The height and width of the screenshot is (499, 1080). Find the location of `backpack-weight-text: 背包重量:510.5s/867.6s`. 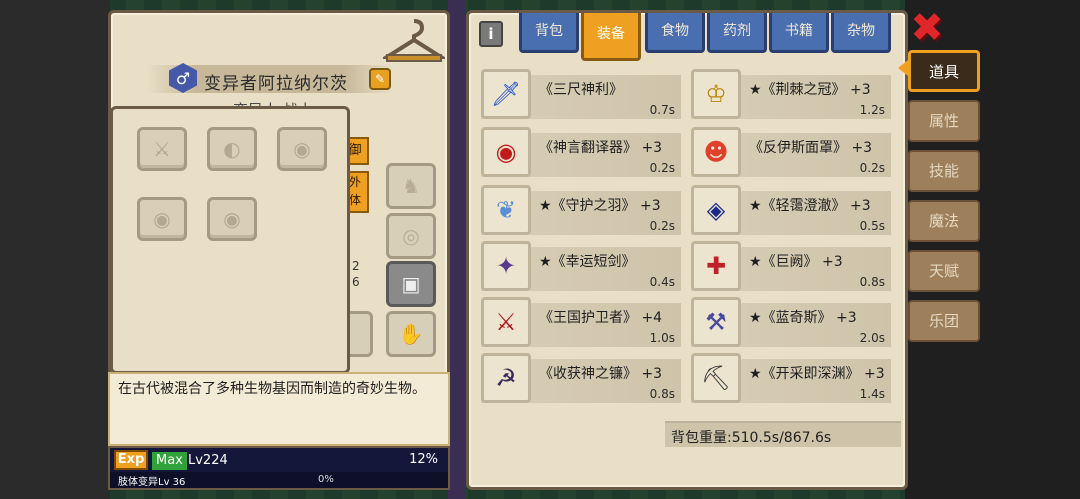

backpack-weight-text: 背包重量:510.5s/867.6s is located at coordinates (751, 438).